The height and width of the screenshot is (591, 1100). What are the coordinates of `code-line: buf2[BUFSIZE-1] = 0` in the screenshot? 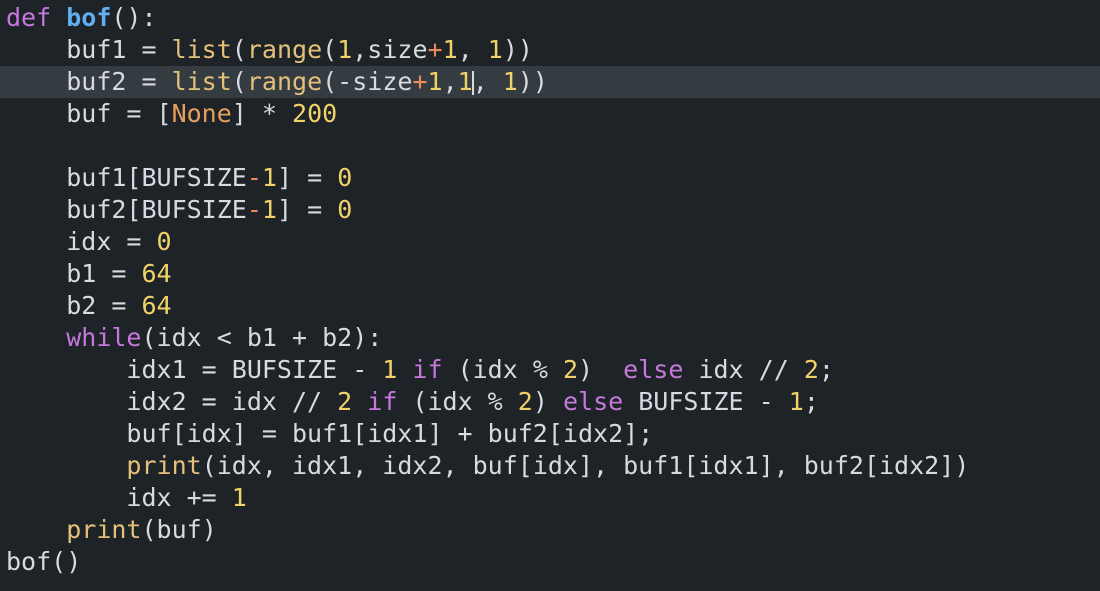 It's located at (550, 210).